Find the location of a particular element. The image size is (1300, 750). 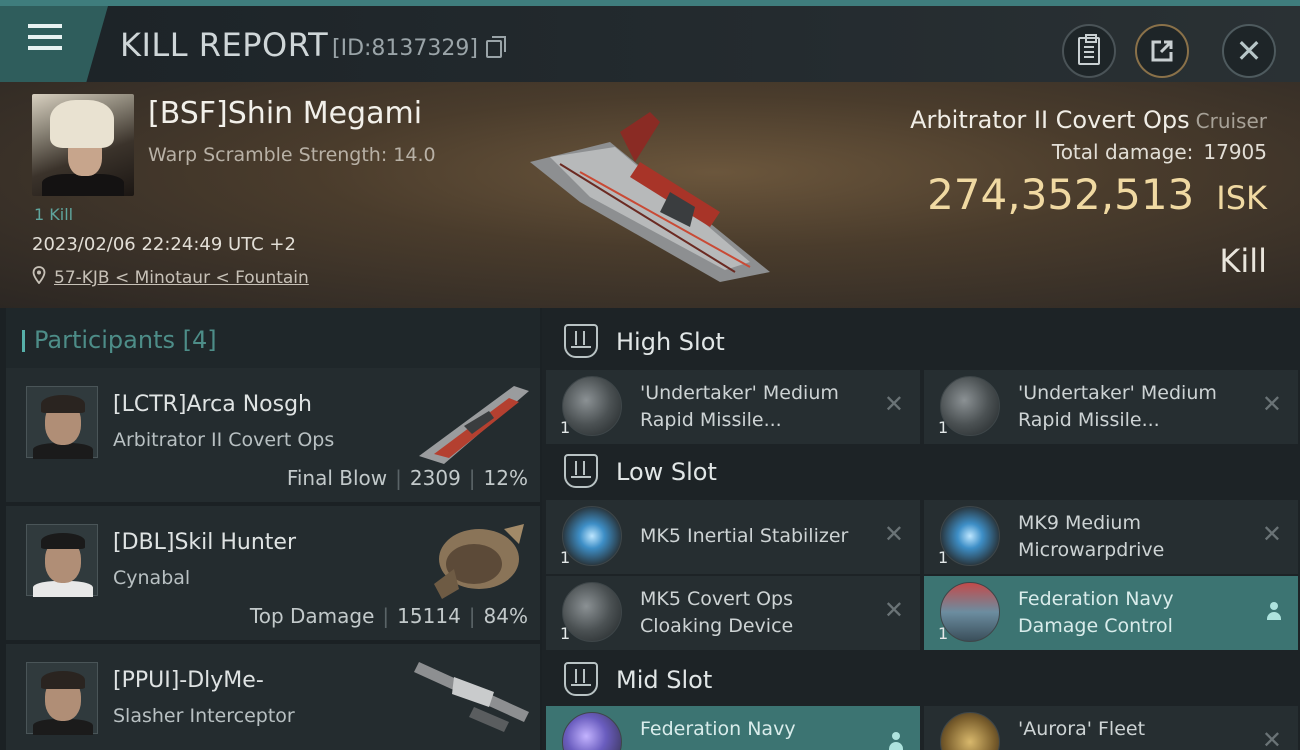

participant-ship: Slasher Interceptor is located at coordinates (204, 716).